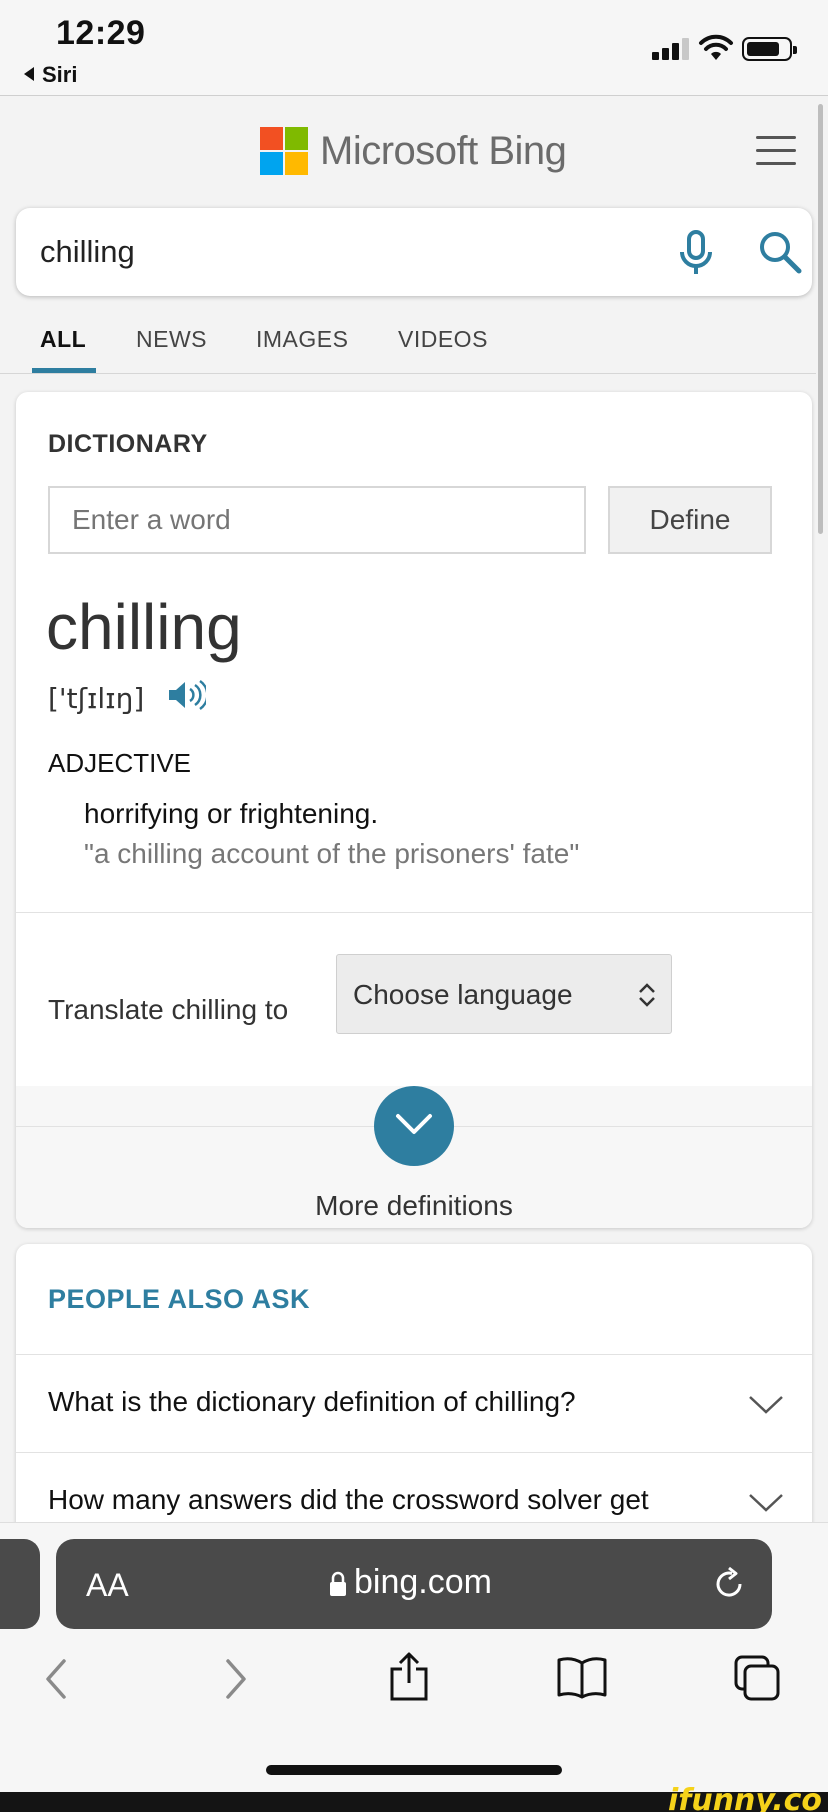  I want to click on tab-all: ALL, so click(63, 339).